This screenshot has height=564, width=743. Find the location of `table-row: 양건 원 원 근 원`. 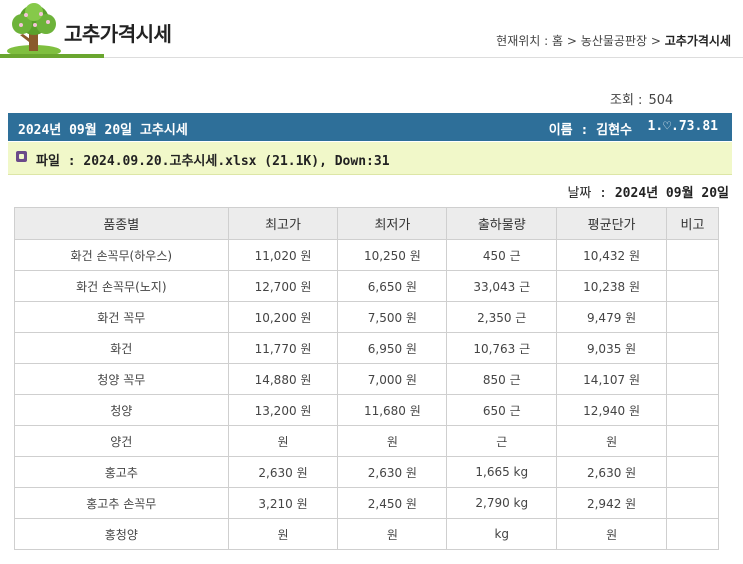

table-row: 양건 원 원 근 원 is located at coordinates (366, 441).